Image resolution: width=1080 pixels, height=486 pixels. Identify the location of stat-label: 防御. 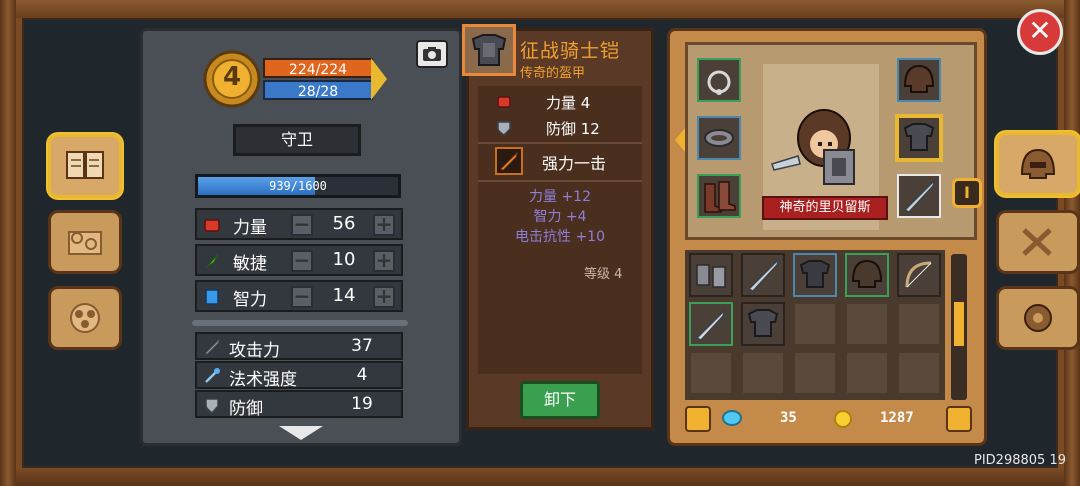
(246, 409).